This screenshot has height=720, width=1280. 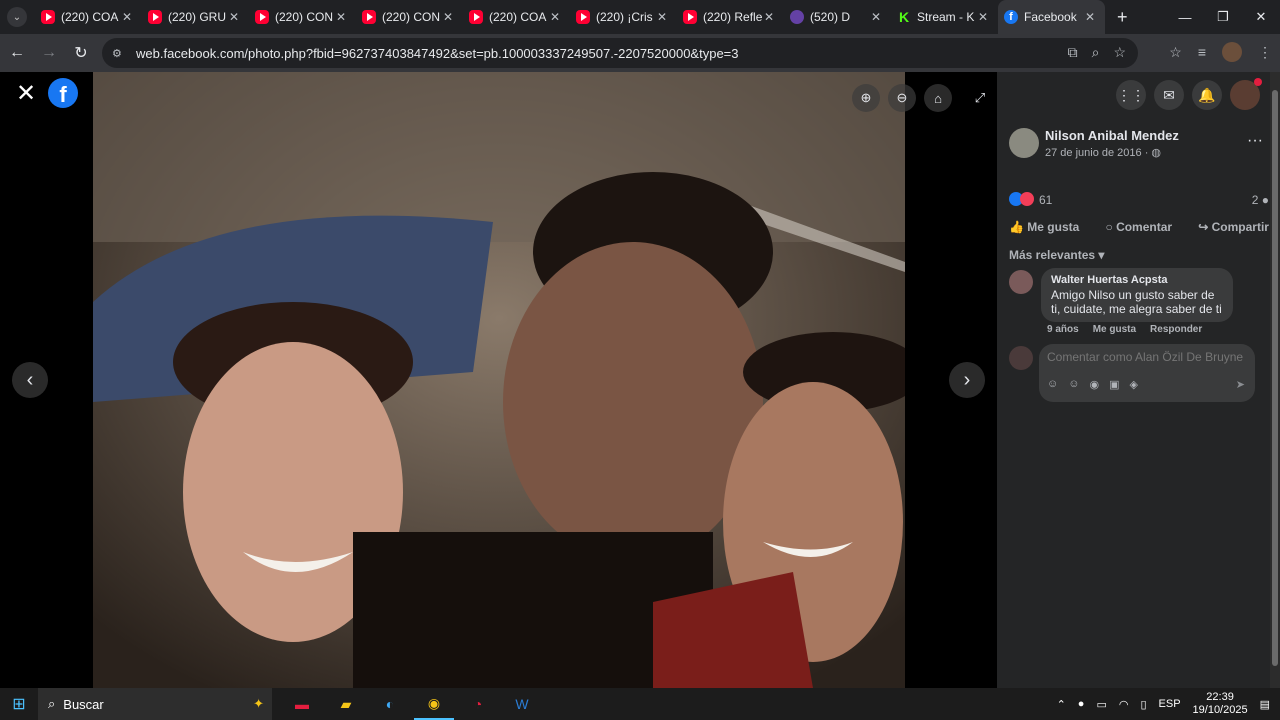 I want to click on send-icon: ➤, so click(x=1240, y=384).